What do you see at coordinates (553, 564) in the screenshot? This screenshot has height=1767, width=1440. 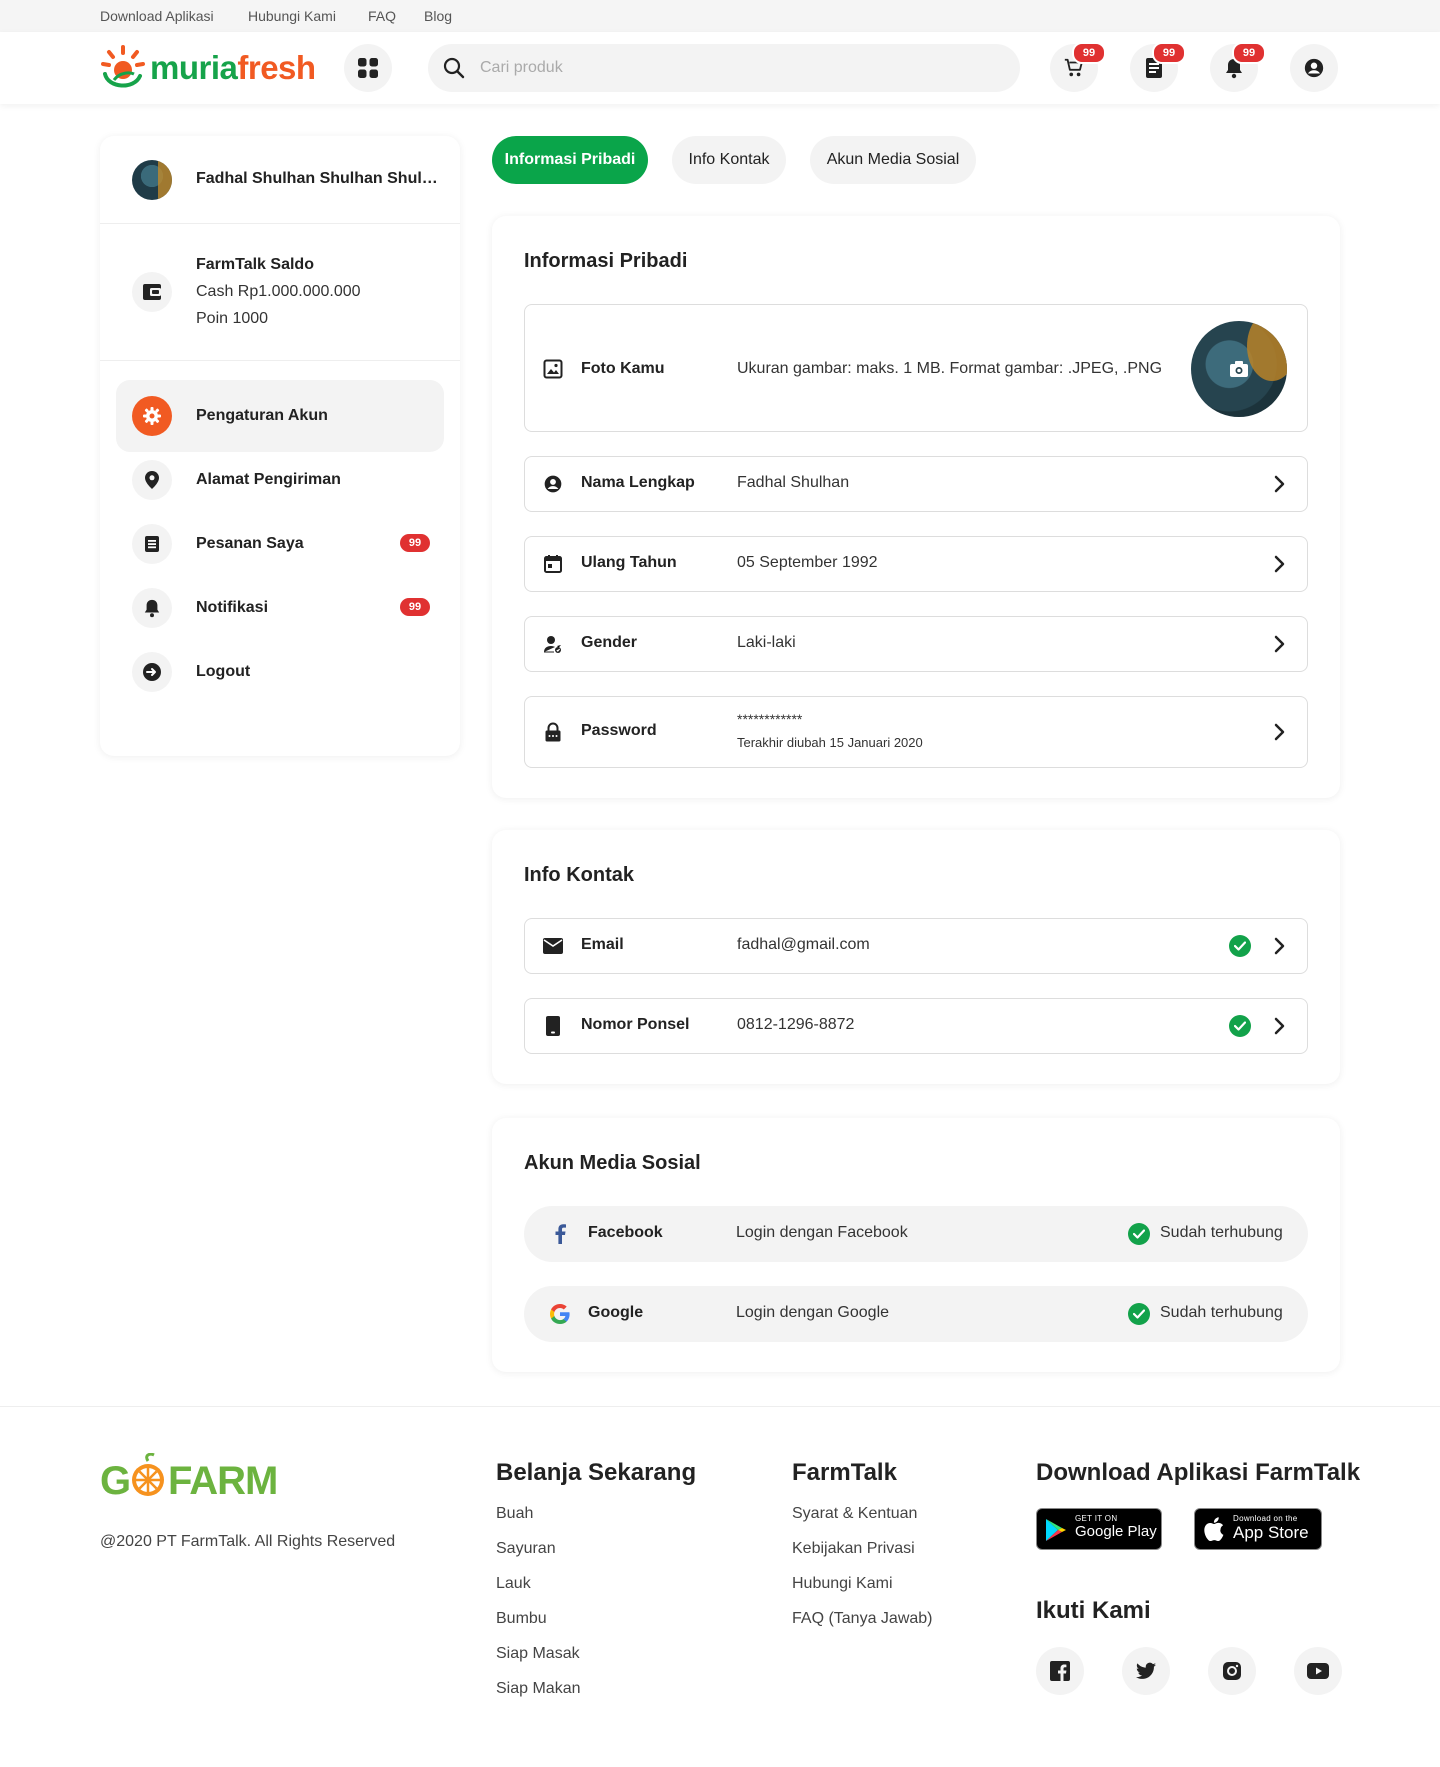 I see `calendar-icon` at bounding box center [553, 564].